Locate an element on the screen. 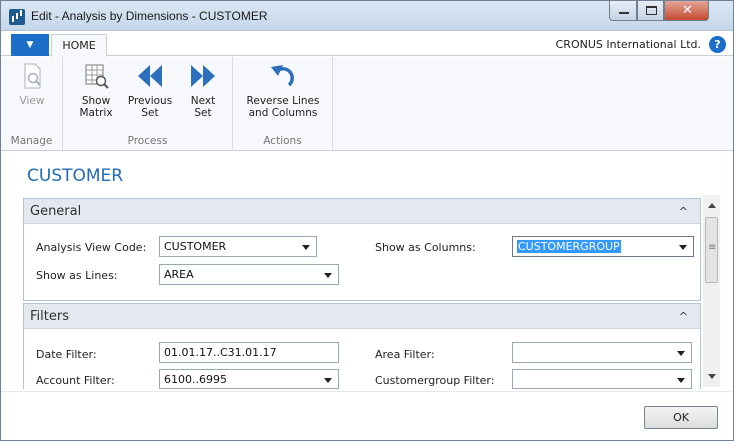  date-filter-field: 01.01.17..C31.01.17 is located at coordinates (249, 352).